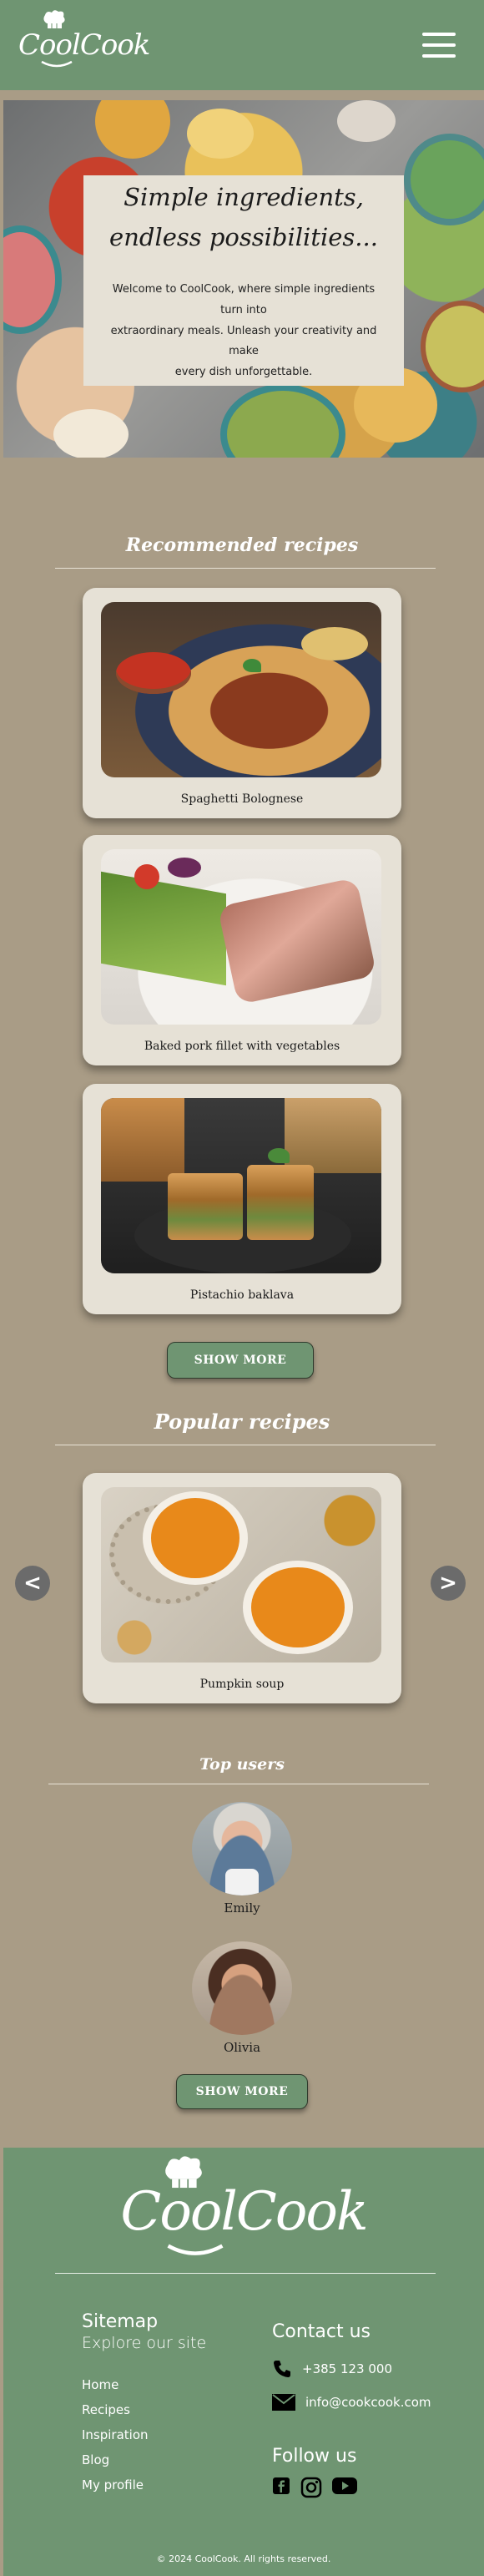  What do you see at coordinates (311, 2487) in the screenshot?
I see `instagram-icon` at bounding box center [311, 2487].